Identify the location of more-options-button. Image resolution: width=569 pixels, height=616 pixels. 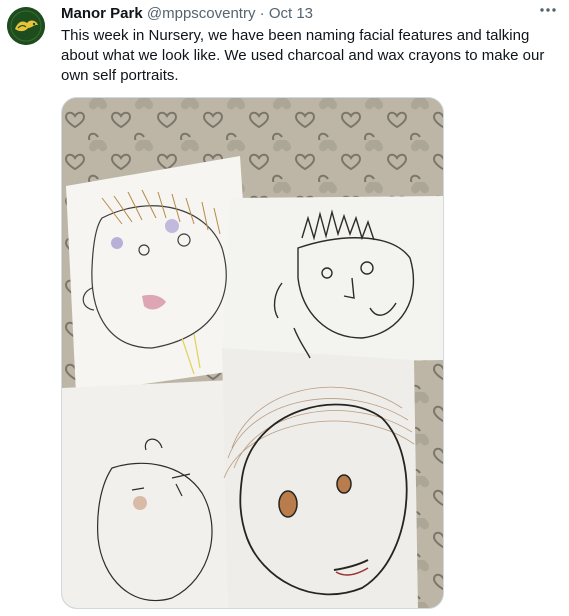
(548, 12).